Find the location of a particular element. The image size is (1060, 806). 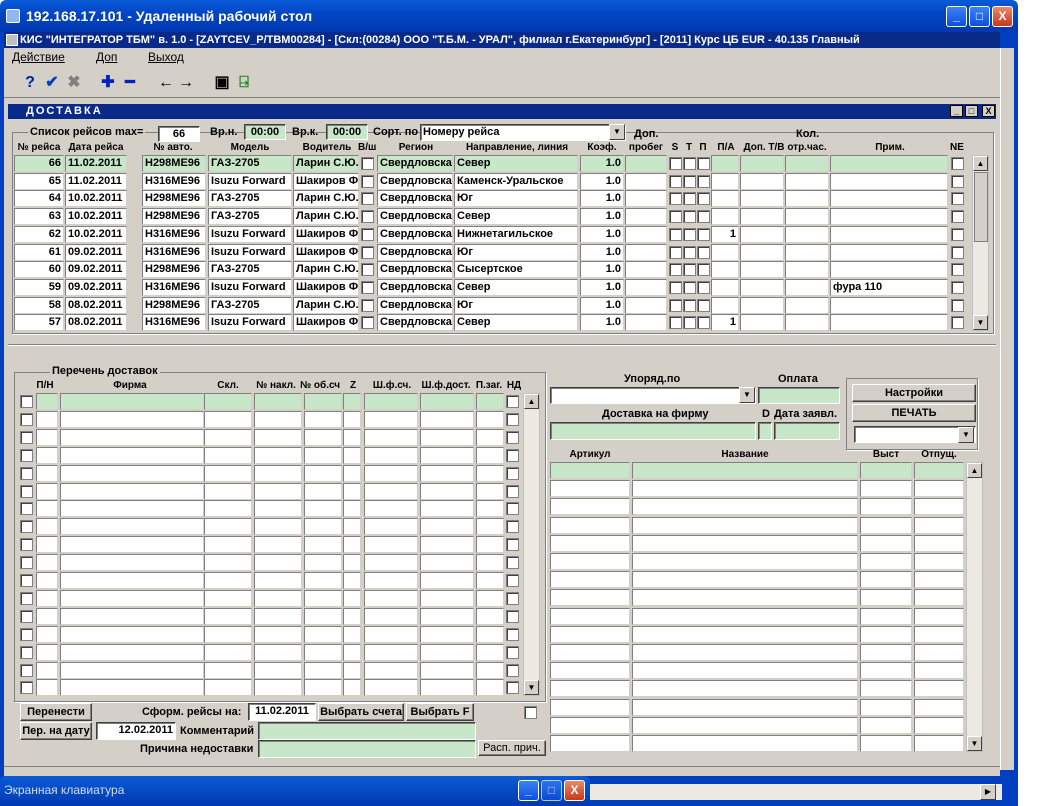

splitter is located at coordinates (502, 345).